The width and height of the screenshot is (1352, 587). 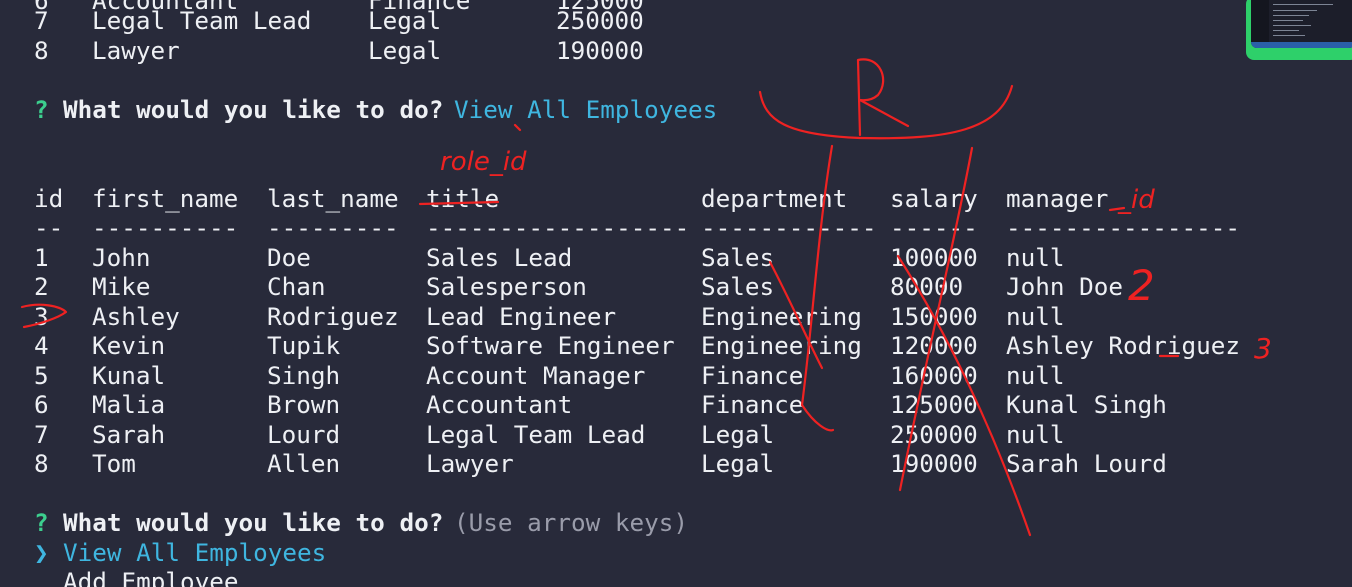 I want to click on cell-last-name: Lourd, so click(x=304, y=434).